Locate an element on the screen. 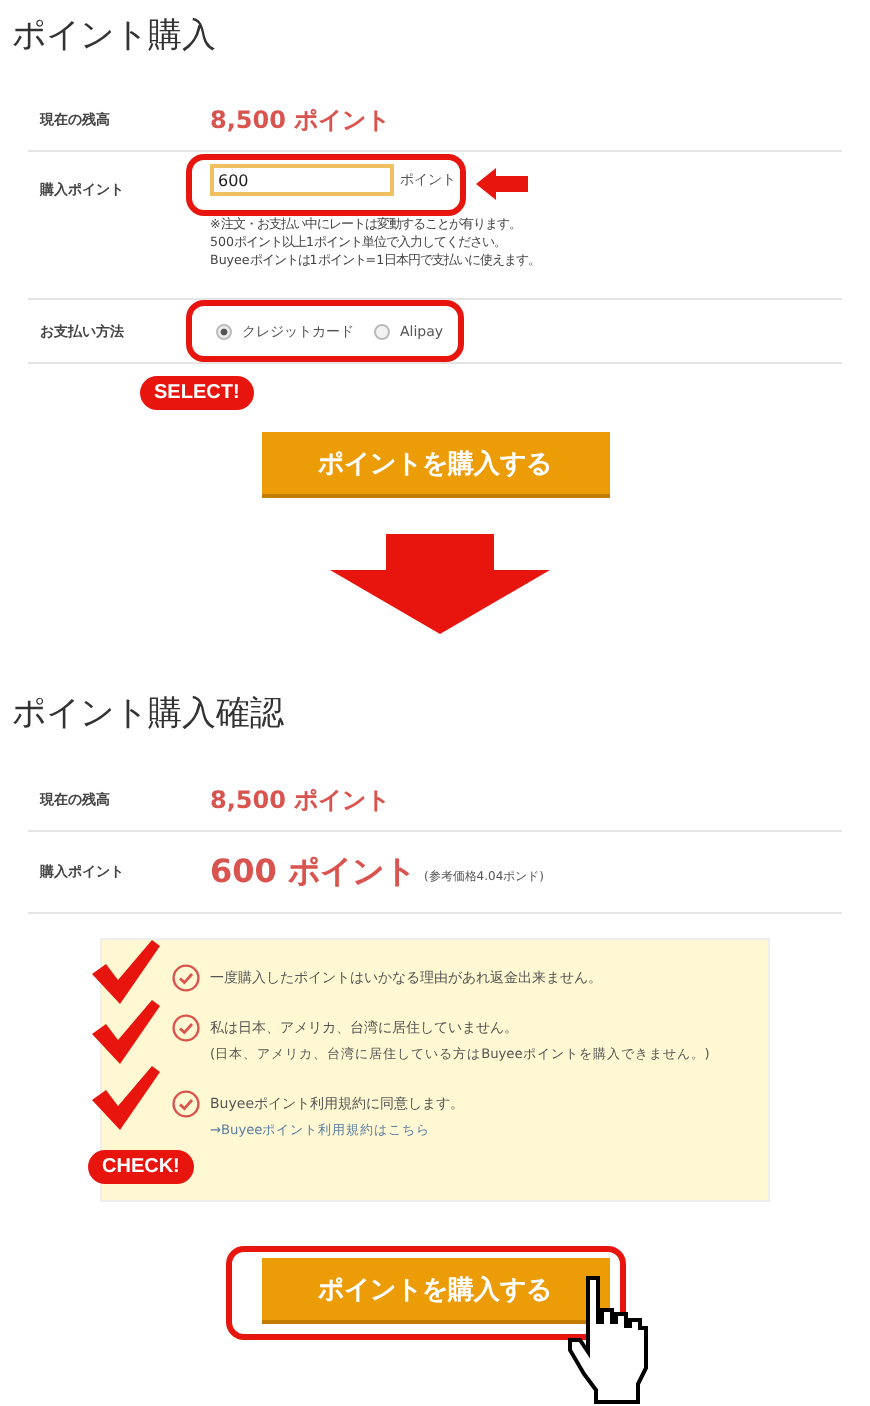 The image size is (870, 1406). page-title: ポイント購入 is located at coordinates (114, 37).